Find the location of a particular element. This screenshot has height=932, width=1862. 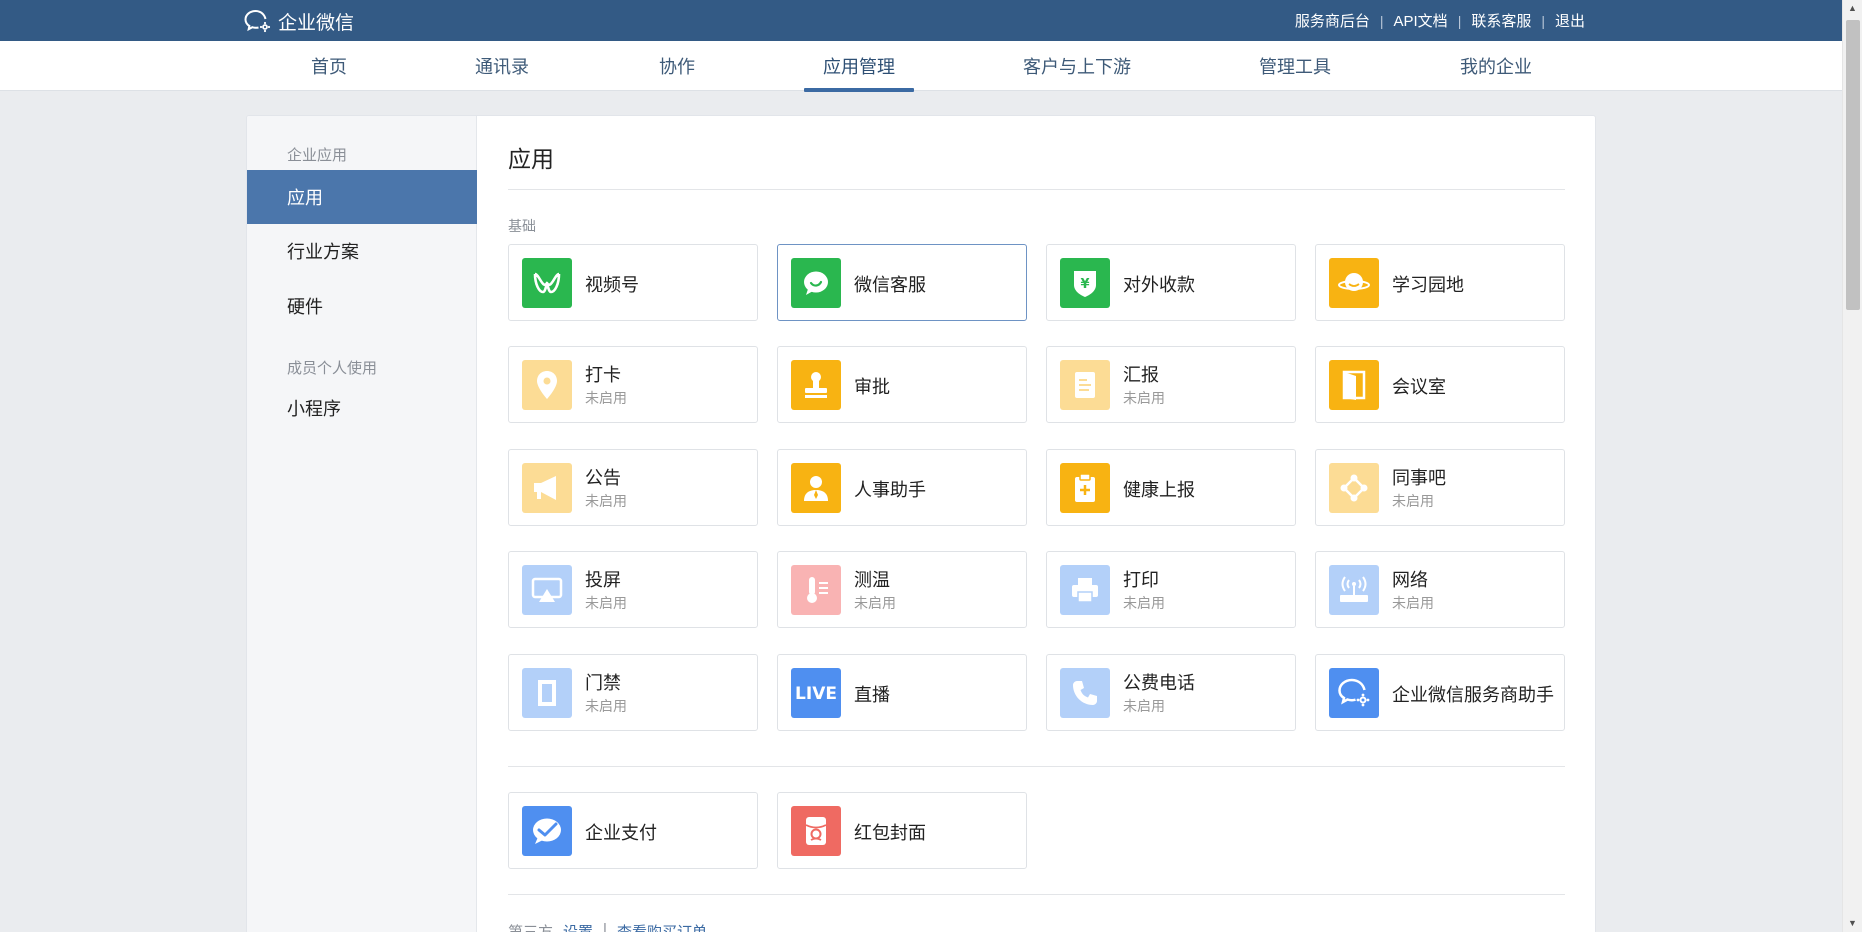

service-backend-link: 服务商后台 is located at coordinates (1332, 20).